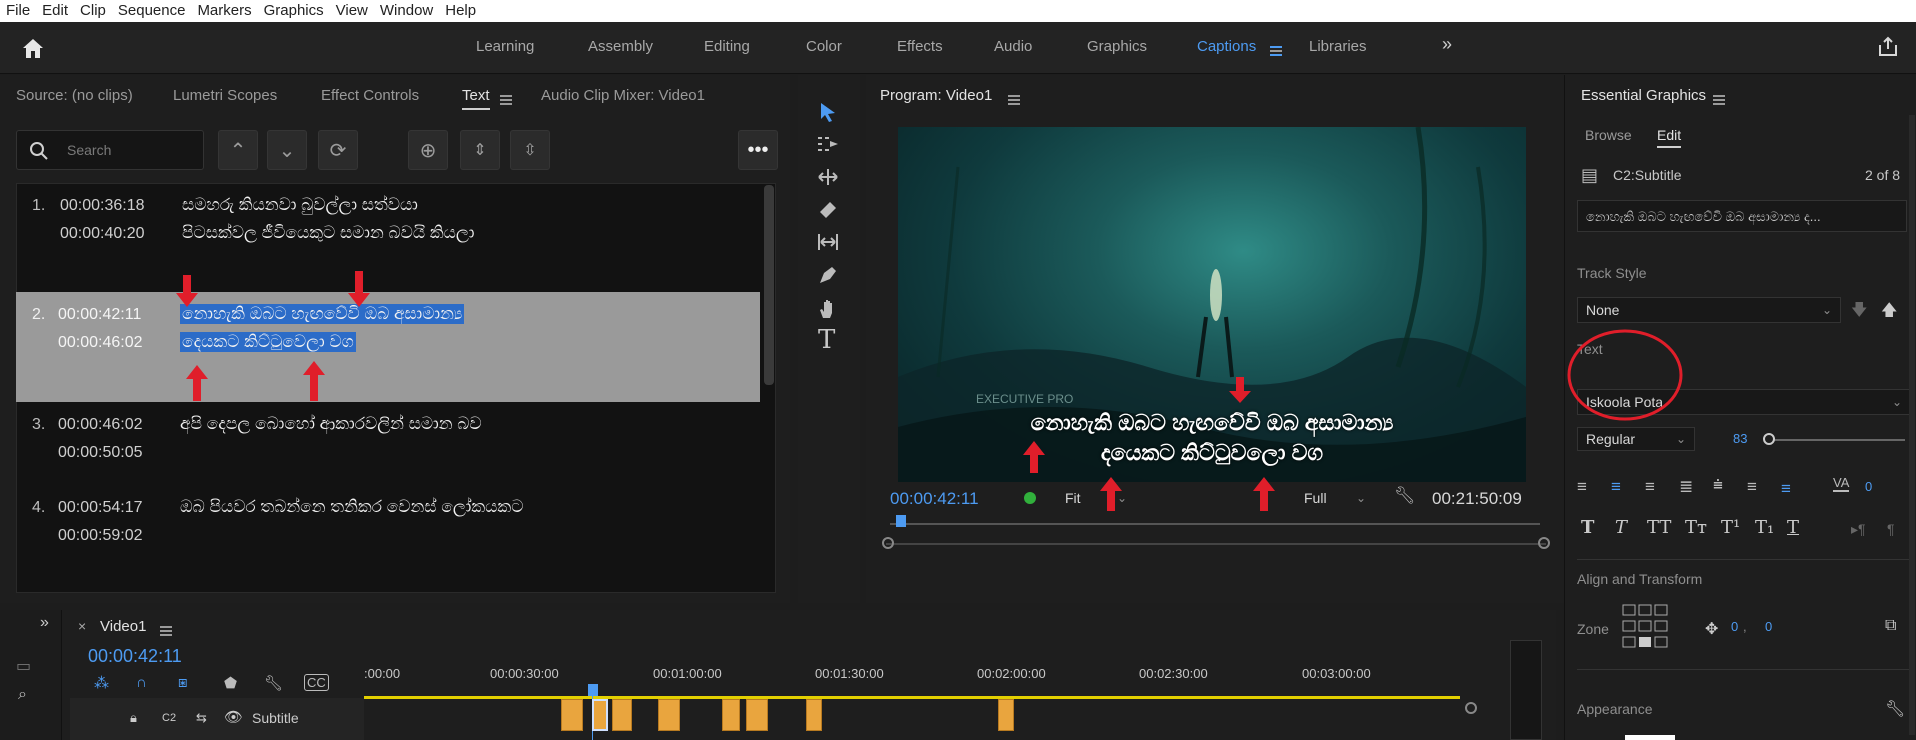 The height and width of the screenshot is (740, 1916). What do you see at coordinates (1734, 626) in the screenshot?
I see `position-x: 0` at bounding box center [1734, 626].